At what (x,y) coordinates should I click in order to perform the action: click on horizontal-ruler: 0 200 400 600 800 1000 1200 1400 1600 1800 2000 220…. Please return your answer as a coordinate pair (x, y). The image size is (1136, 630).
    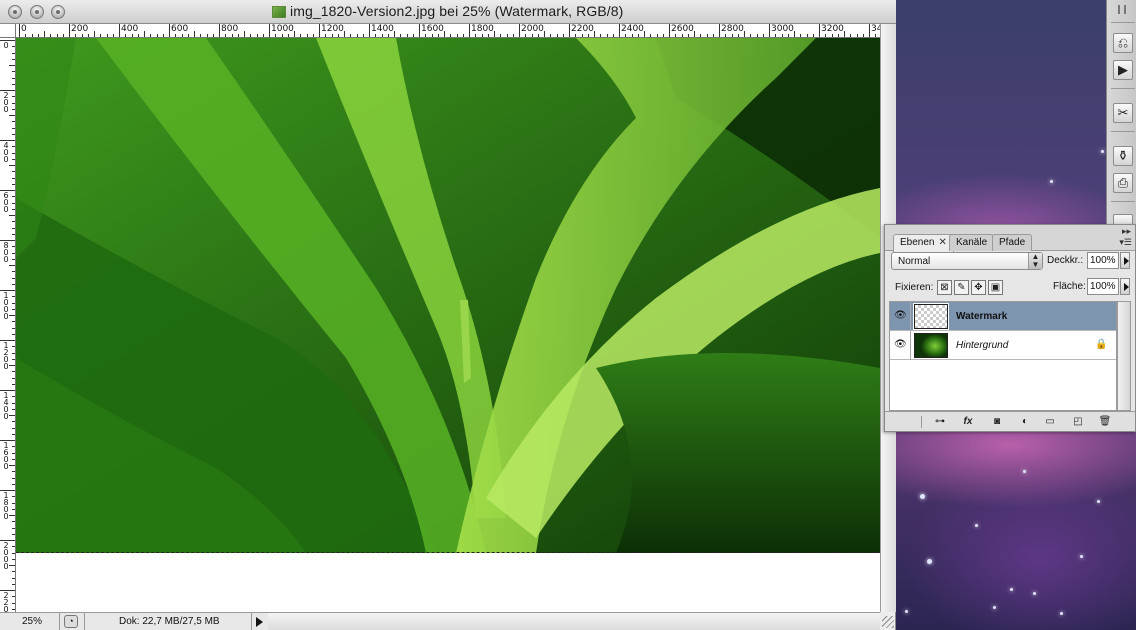
    Looking at the image, I should click on (448, 31).